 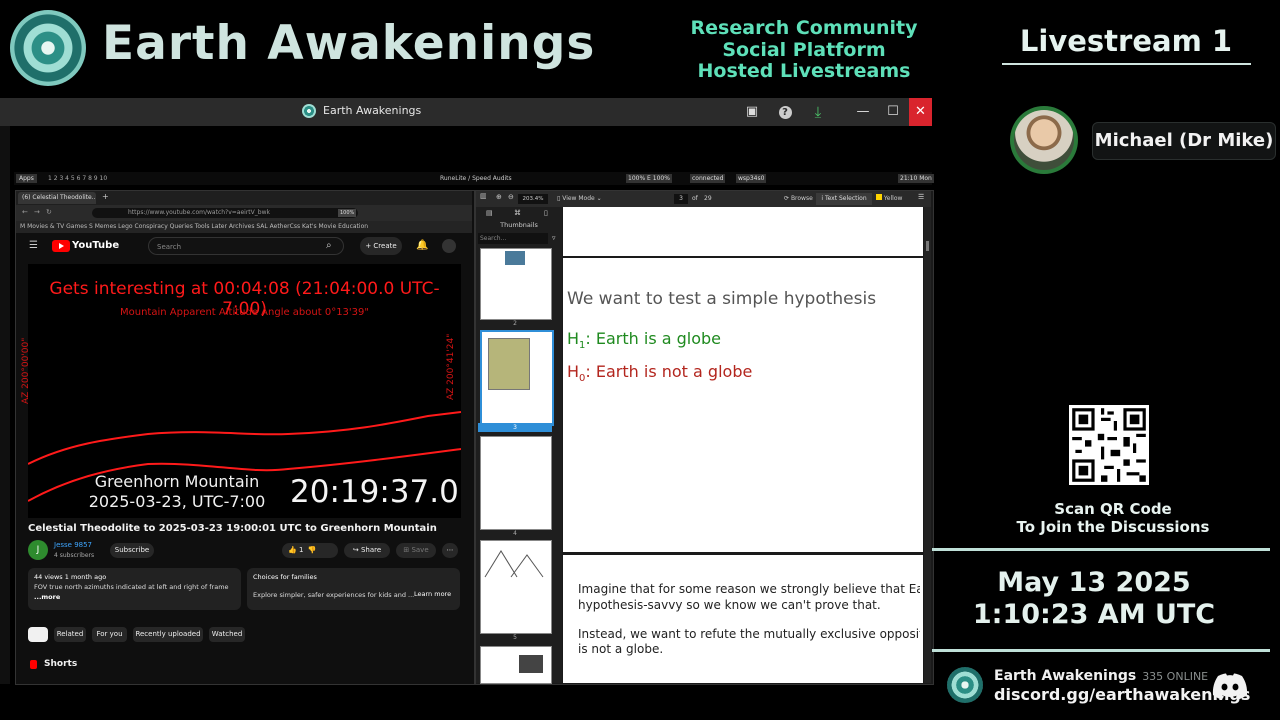 What do you see at coordinates (863, 112) in the screenshot?
I see `minimize-button: —` at bounding box center [863, 112].